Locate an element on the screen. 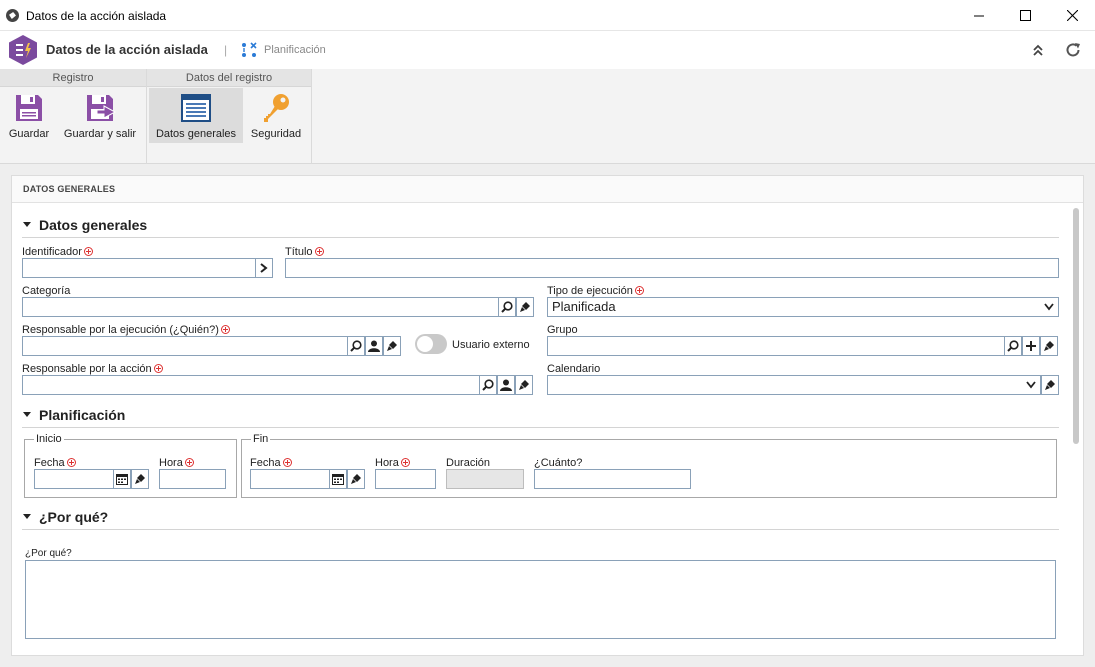 The width and height of the screenshot is (1095, 667). vertical-scrollbar is located at coordinates (1076, 326).